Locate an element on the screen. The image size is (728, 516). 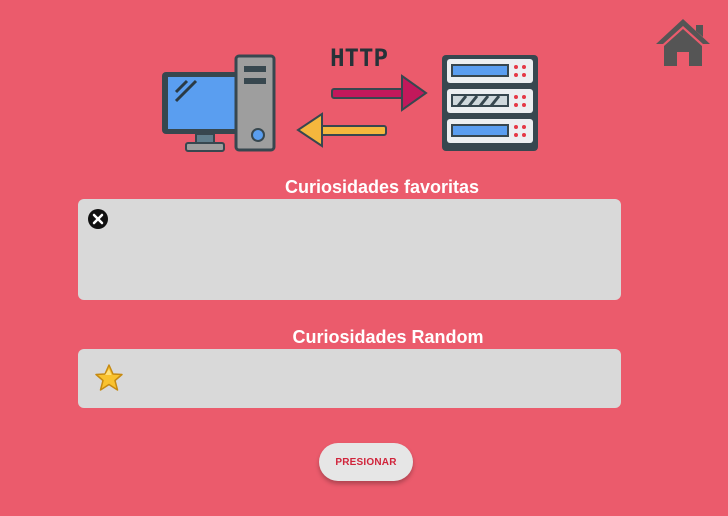
close-circle-icon is located at coordinates (98, 219).